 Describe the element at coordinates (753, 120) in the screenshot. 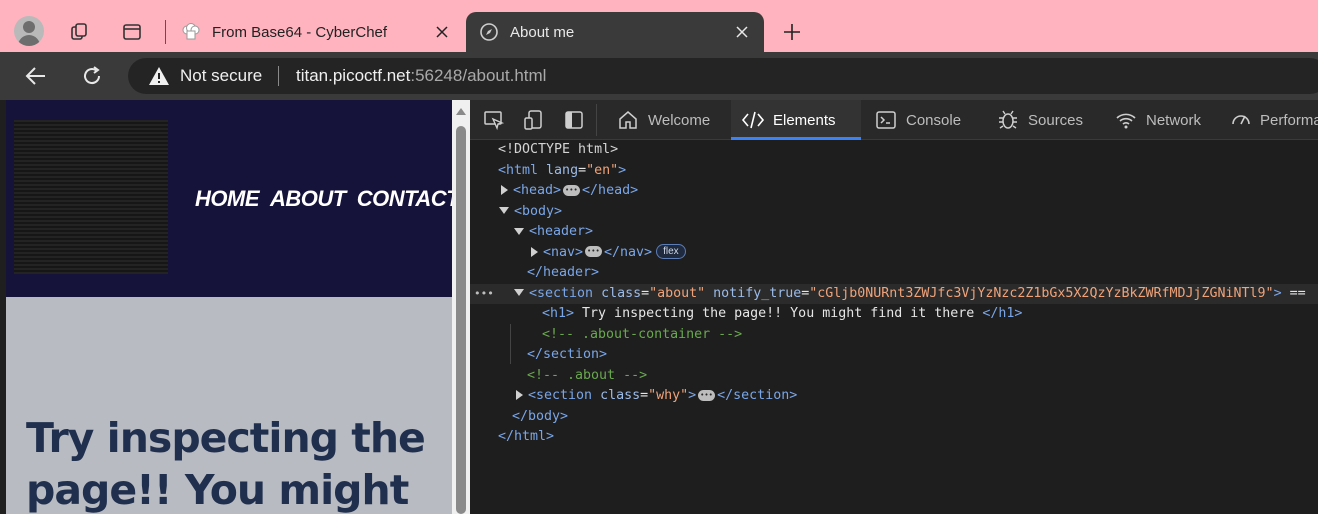

I see `code-icon` at that location.